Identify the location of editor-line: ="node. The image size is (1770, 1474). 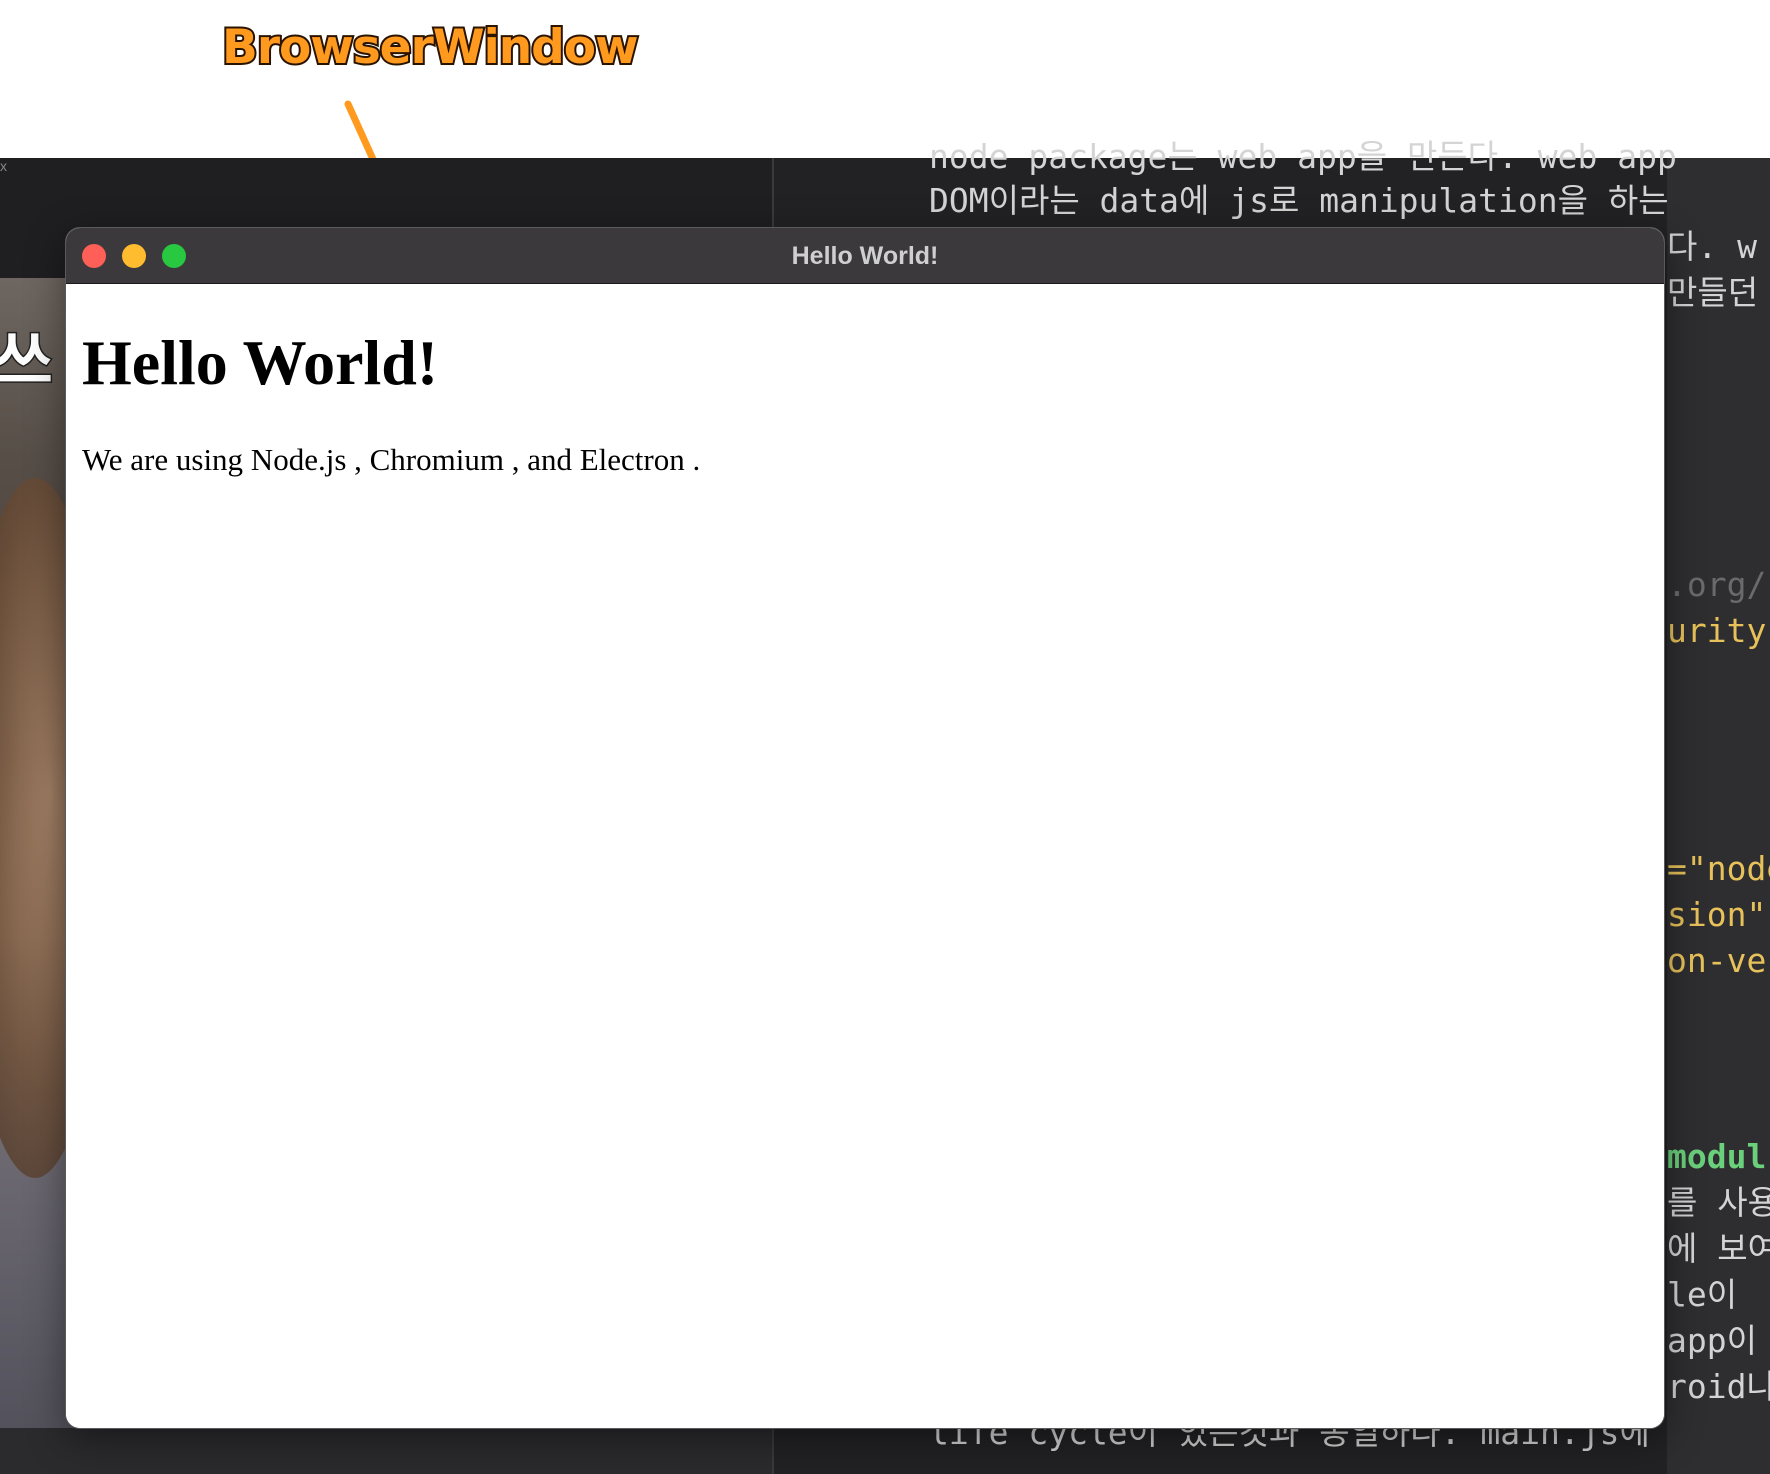
(1718, 868).